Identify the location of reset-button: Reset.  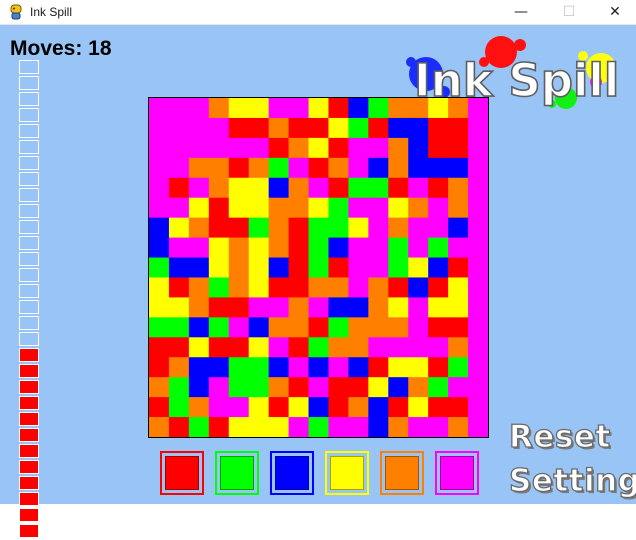
(559, 436).